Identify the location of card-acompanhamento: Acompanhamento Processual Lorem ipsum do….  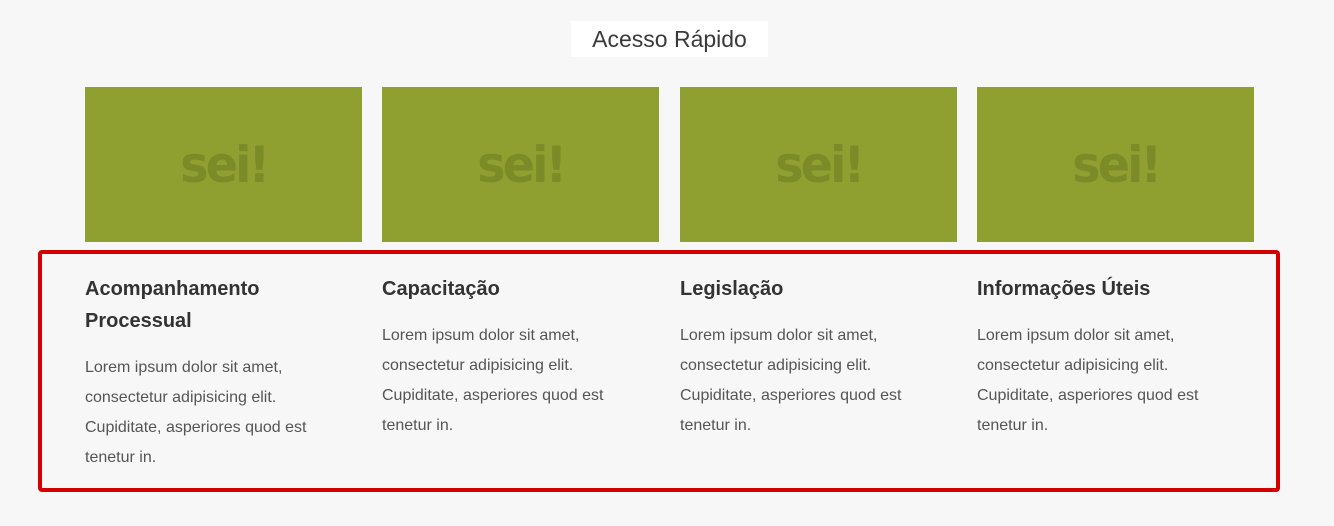
(210, 373).